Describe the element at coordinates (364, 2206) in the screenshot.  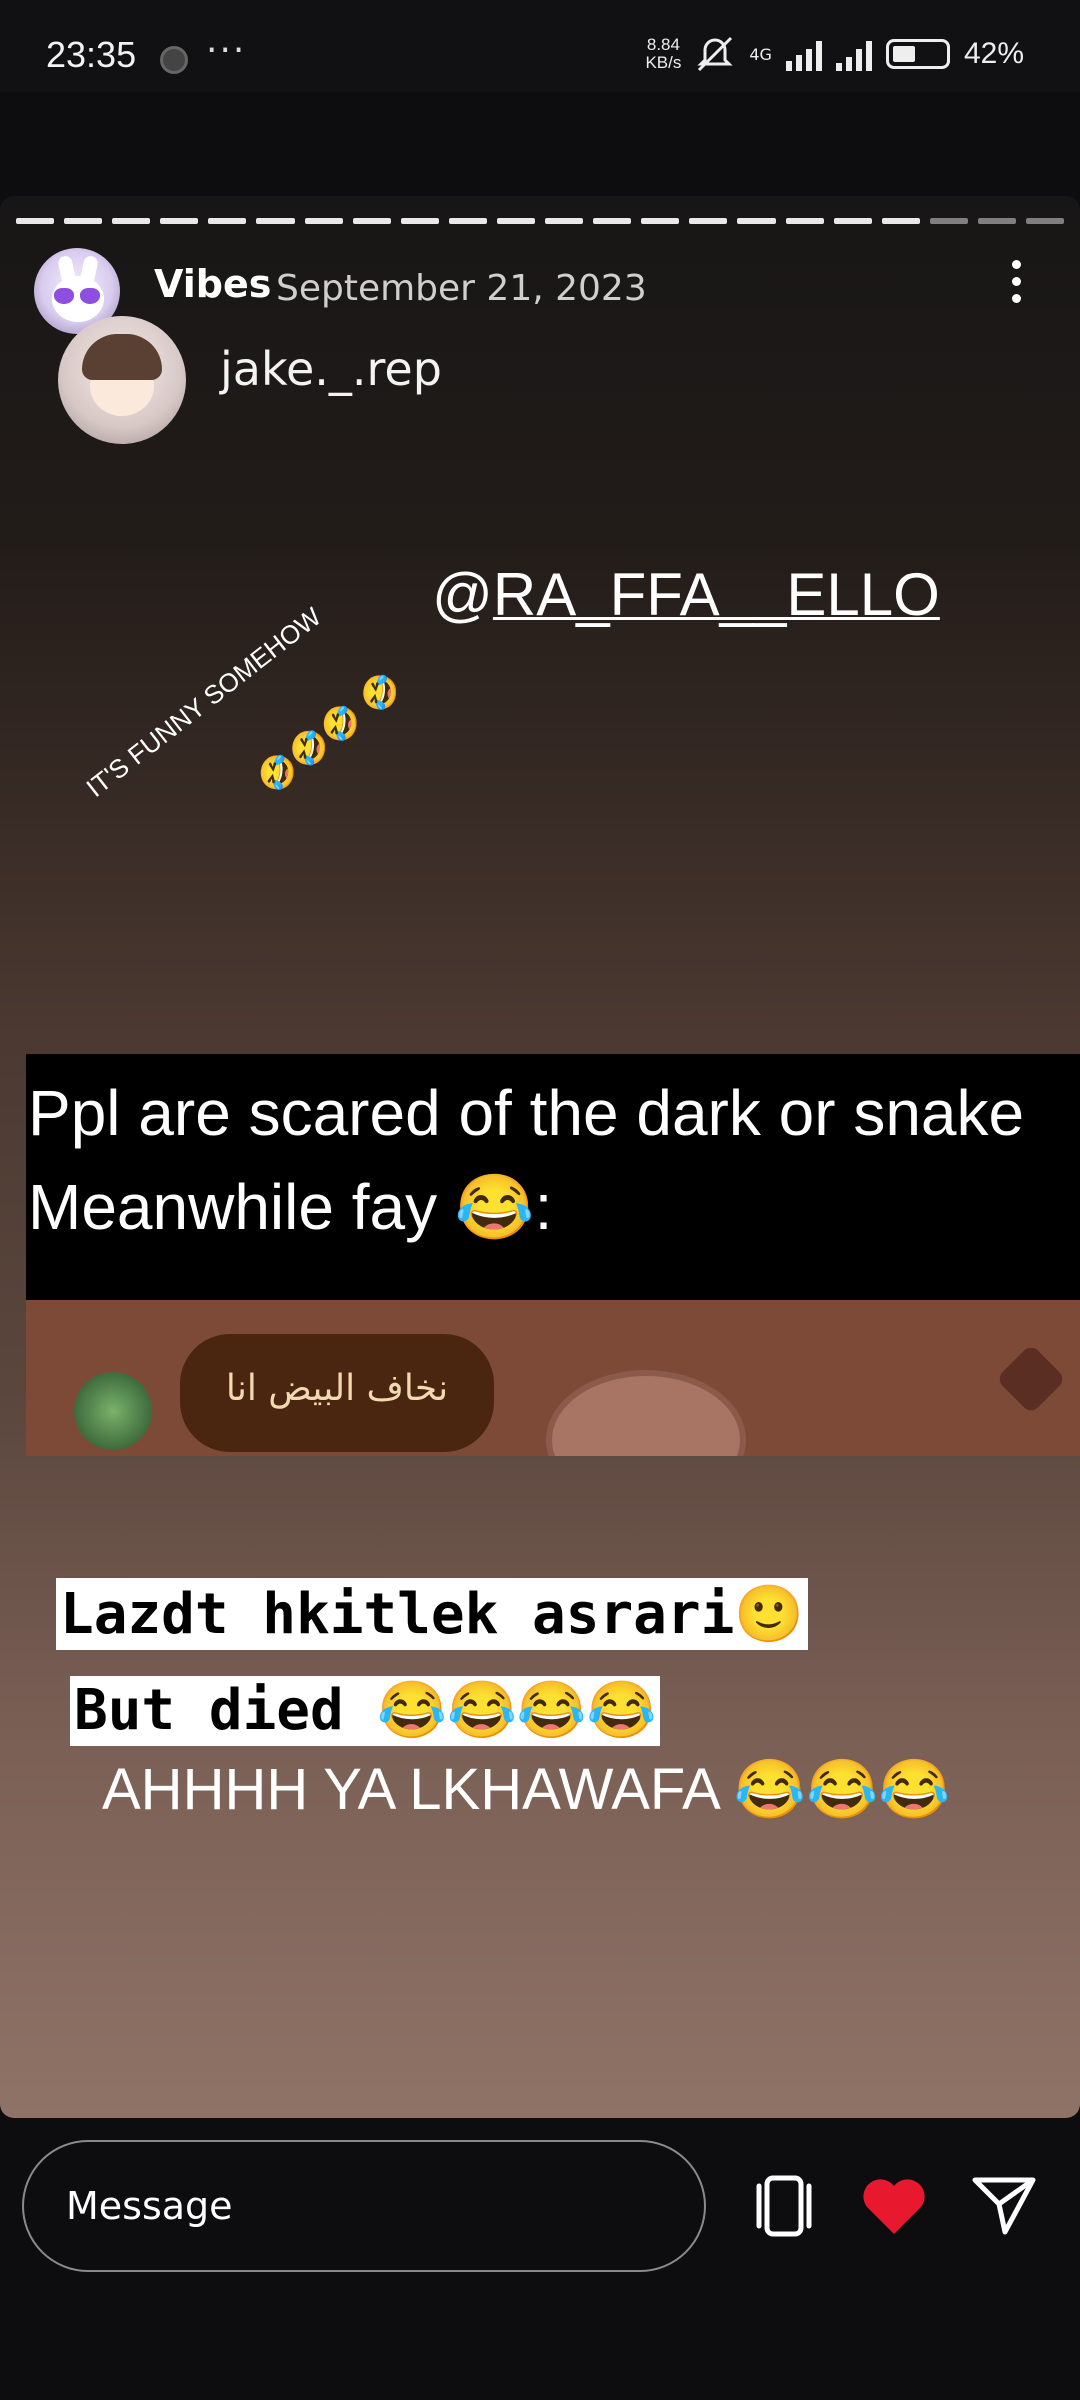
I see `message-input` at that location.